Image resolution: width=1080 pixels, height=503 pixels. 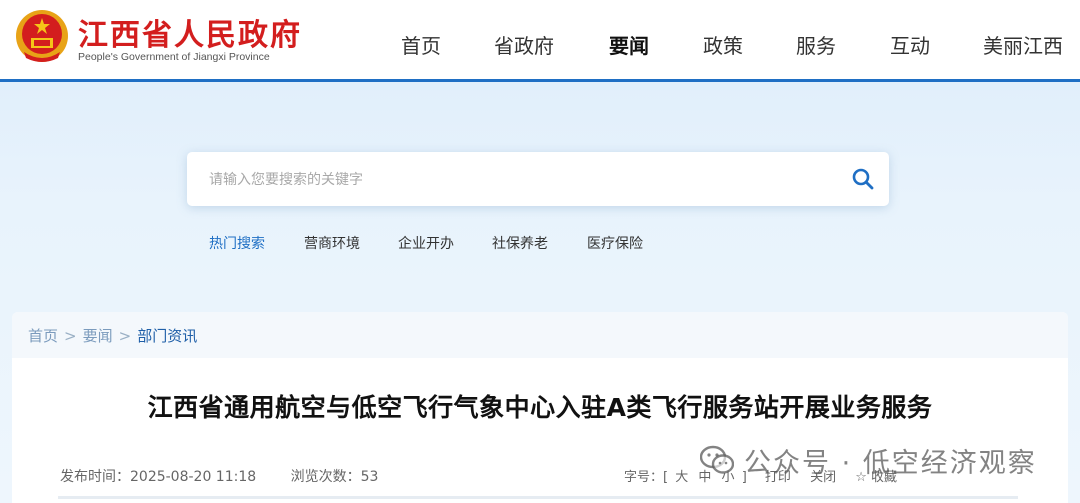 What do you see at coordinates (717, 459) in the screenshot?
I see `wechat-icon` at bounding box center [717, 459].